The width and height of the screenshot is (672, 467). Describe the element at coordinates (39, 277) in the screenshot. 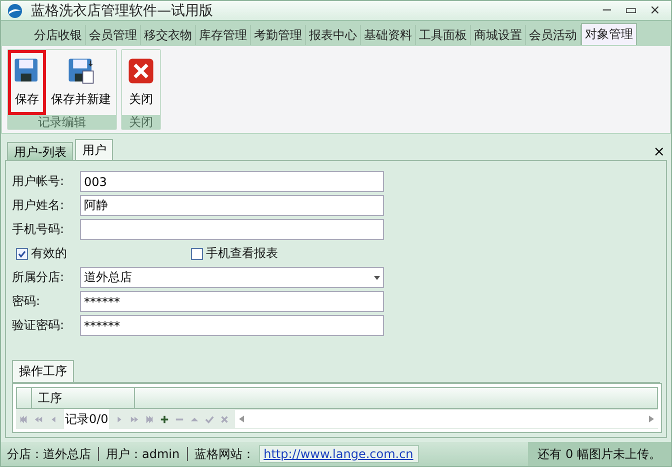

I see `field-label: 所属分店:` at that location.